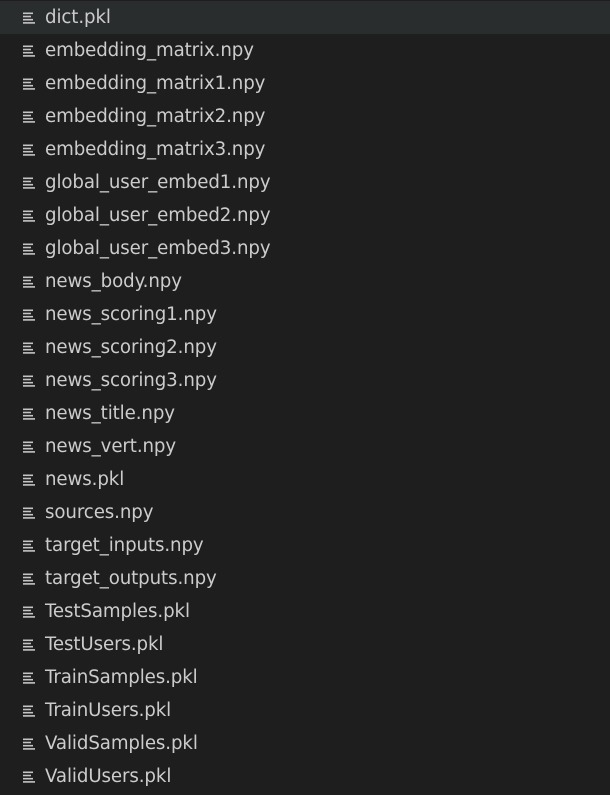 This screenshot has width=610, height=795. Describe the element at coordinates (110, 413) in the screenshot. I see `file-name: news_title.npy` at that location.